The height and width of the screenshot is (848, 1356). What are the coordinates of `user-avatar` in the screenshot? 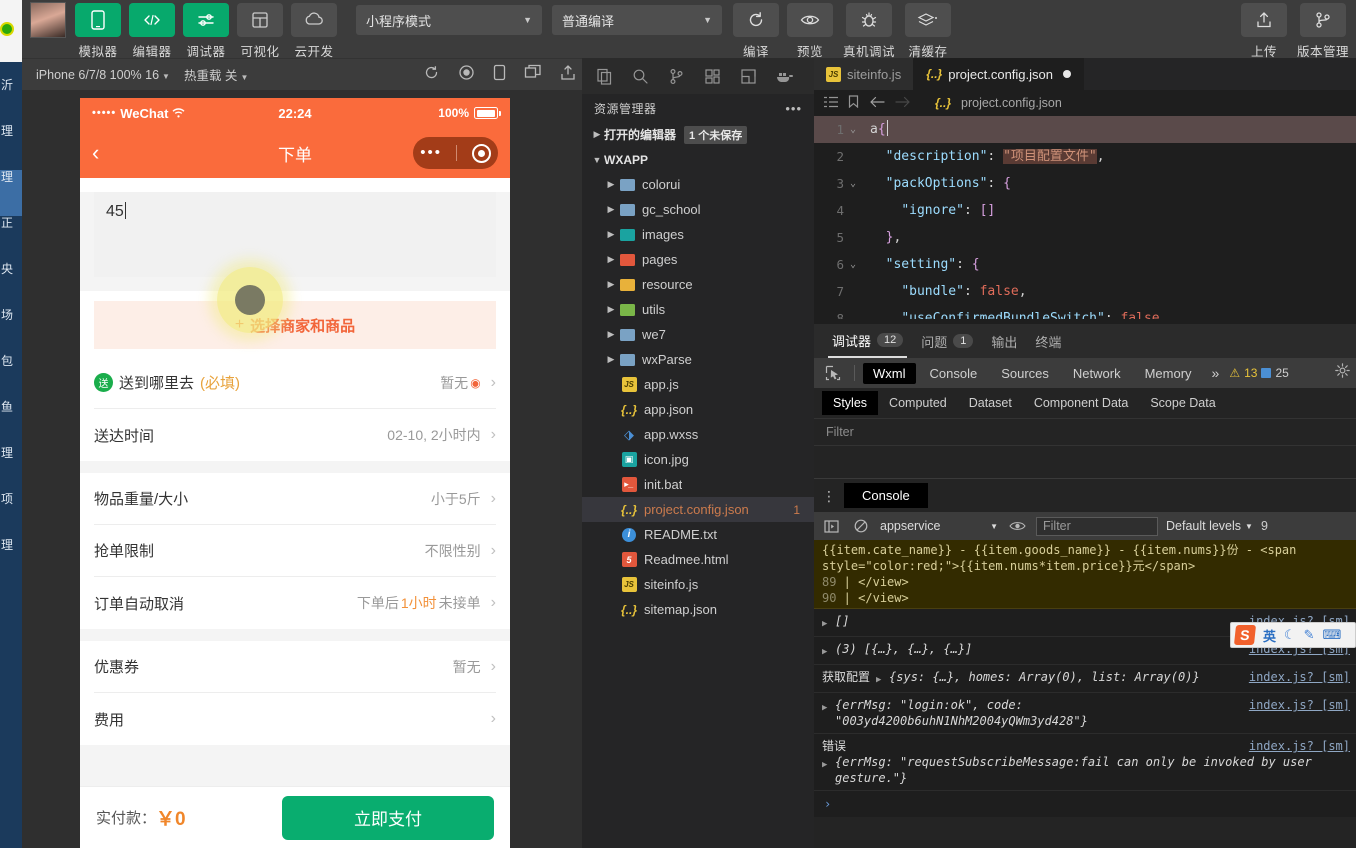 It's located at (48, 20).